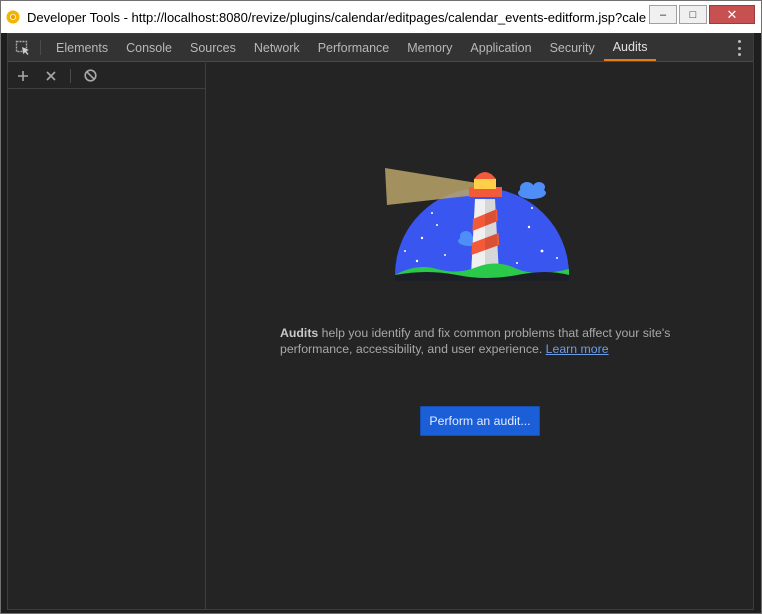 The image size is (762, 614). What do you see at coordinates (23, 47) in the screenshot?
I see `inspect-element-icon` at bounding box center [23, 47].